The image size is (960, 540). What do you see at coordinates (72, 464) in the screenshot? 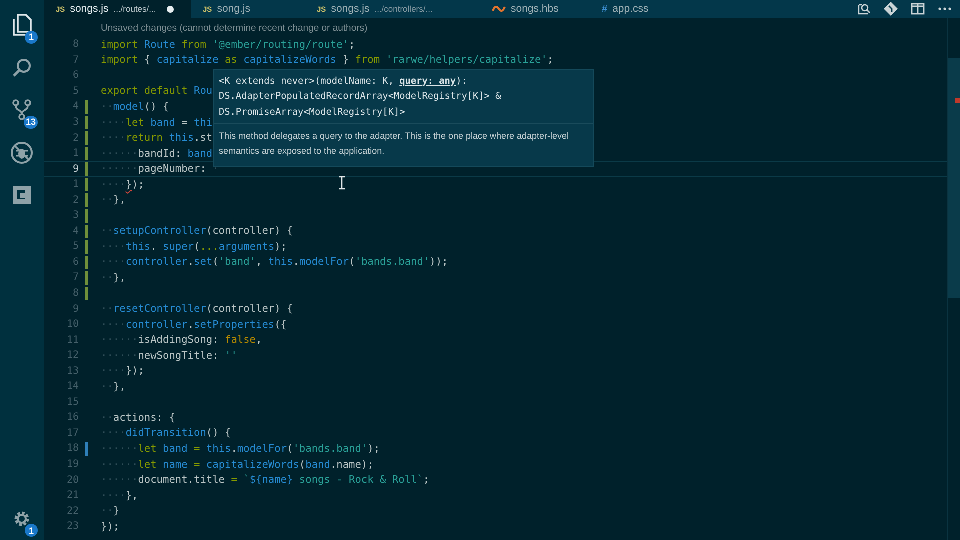
I see `line-number: 19` at bounding box center [72, 464].